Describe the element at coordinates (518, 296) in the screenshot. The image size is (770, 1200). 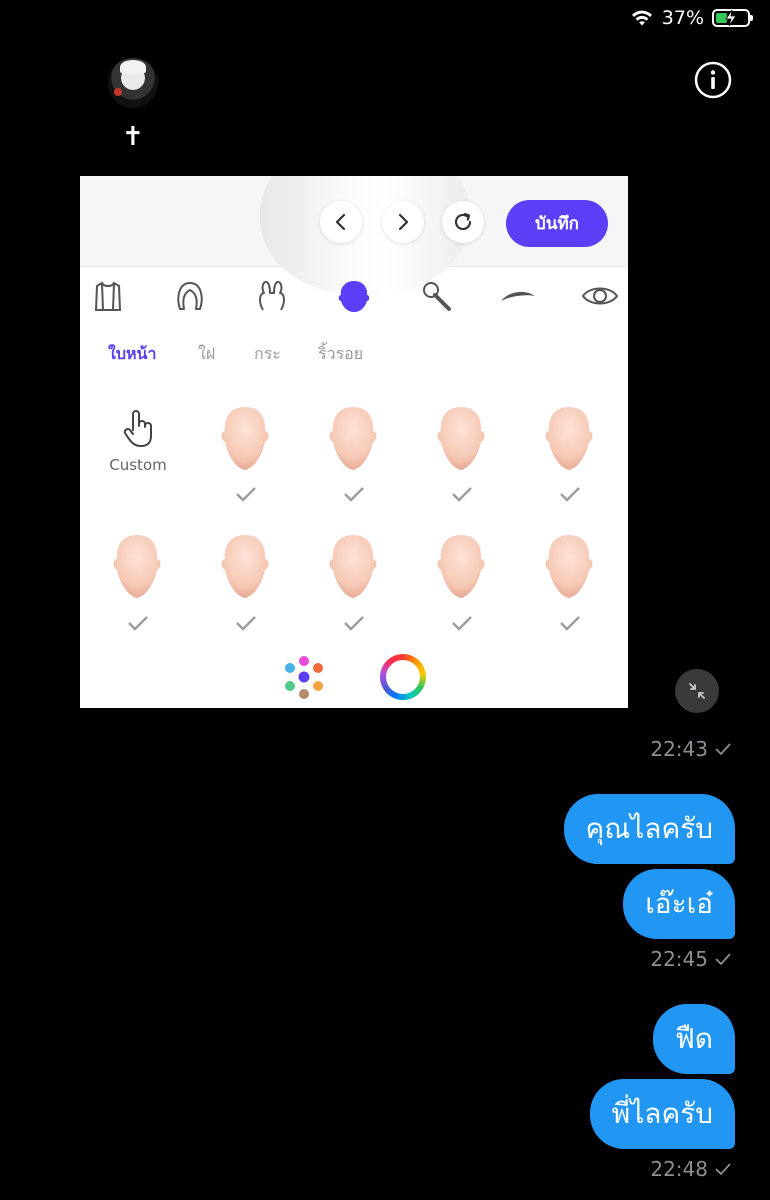
I see `eyebrow-icon` at that location.